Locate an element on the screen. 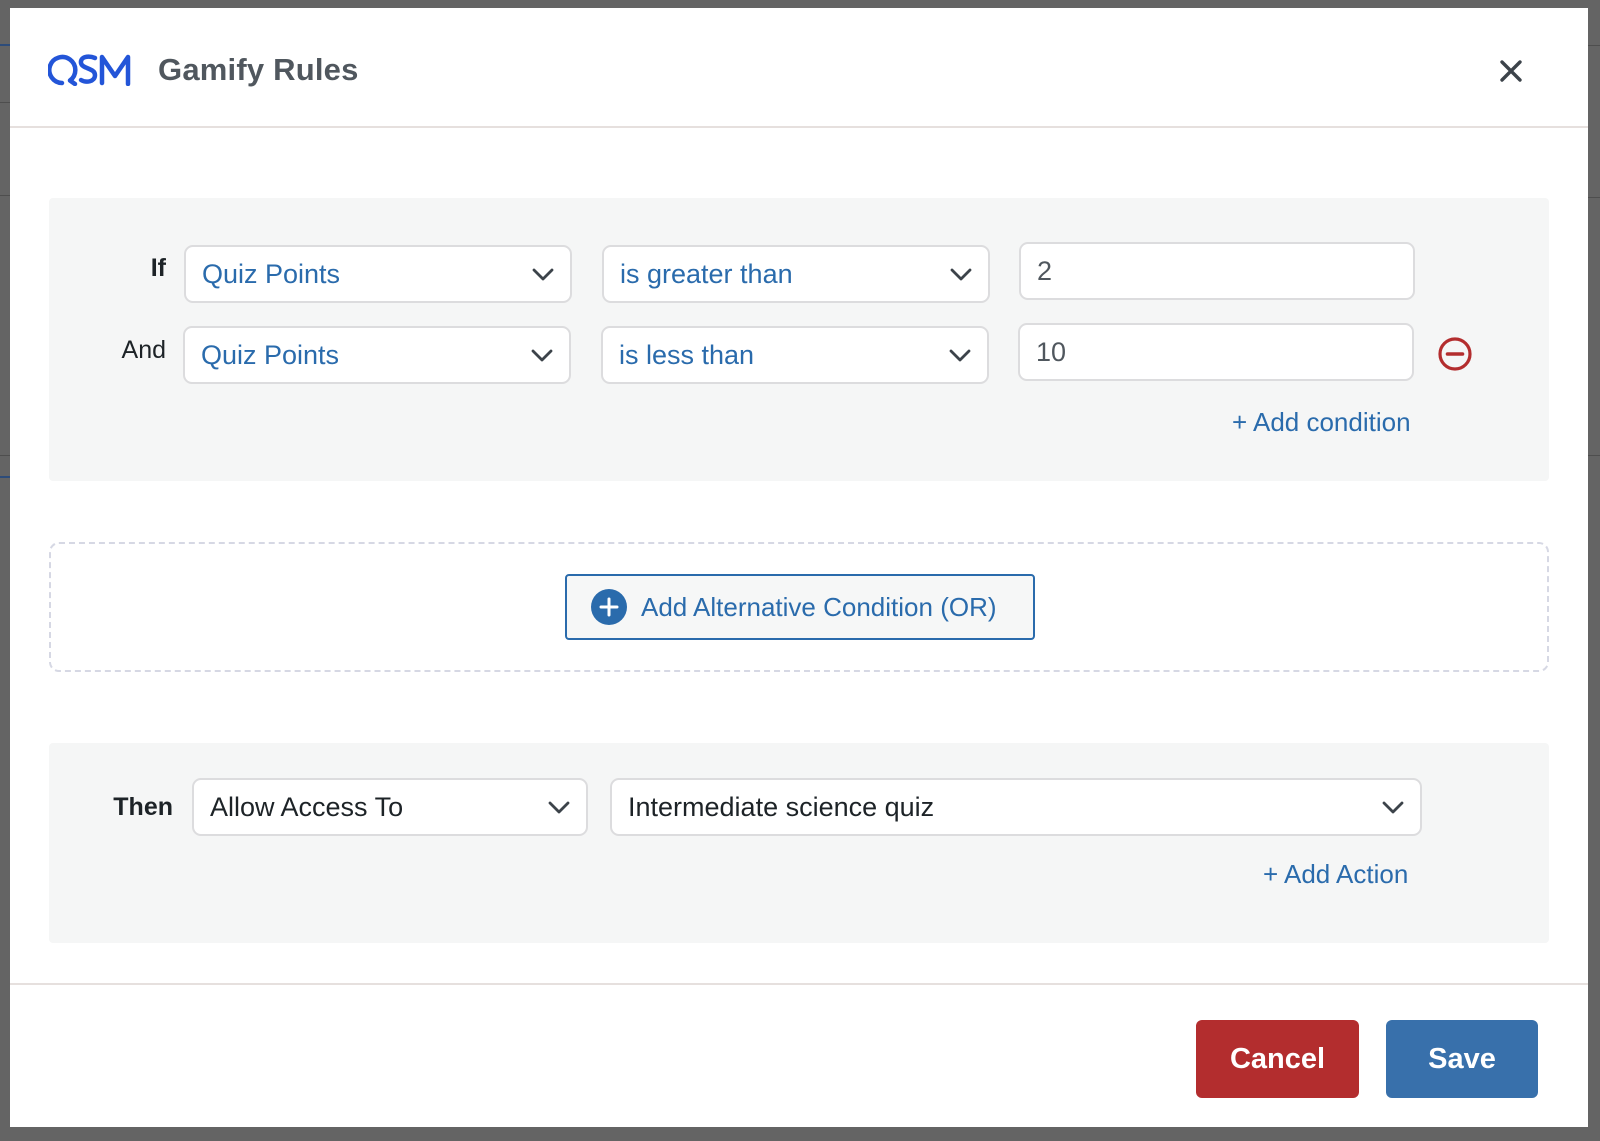 This screenshot has width=1600, height=1141. action-label-then: Then is located at coordinates (143, 807).